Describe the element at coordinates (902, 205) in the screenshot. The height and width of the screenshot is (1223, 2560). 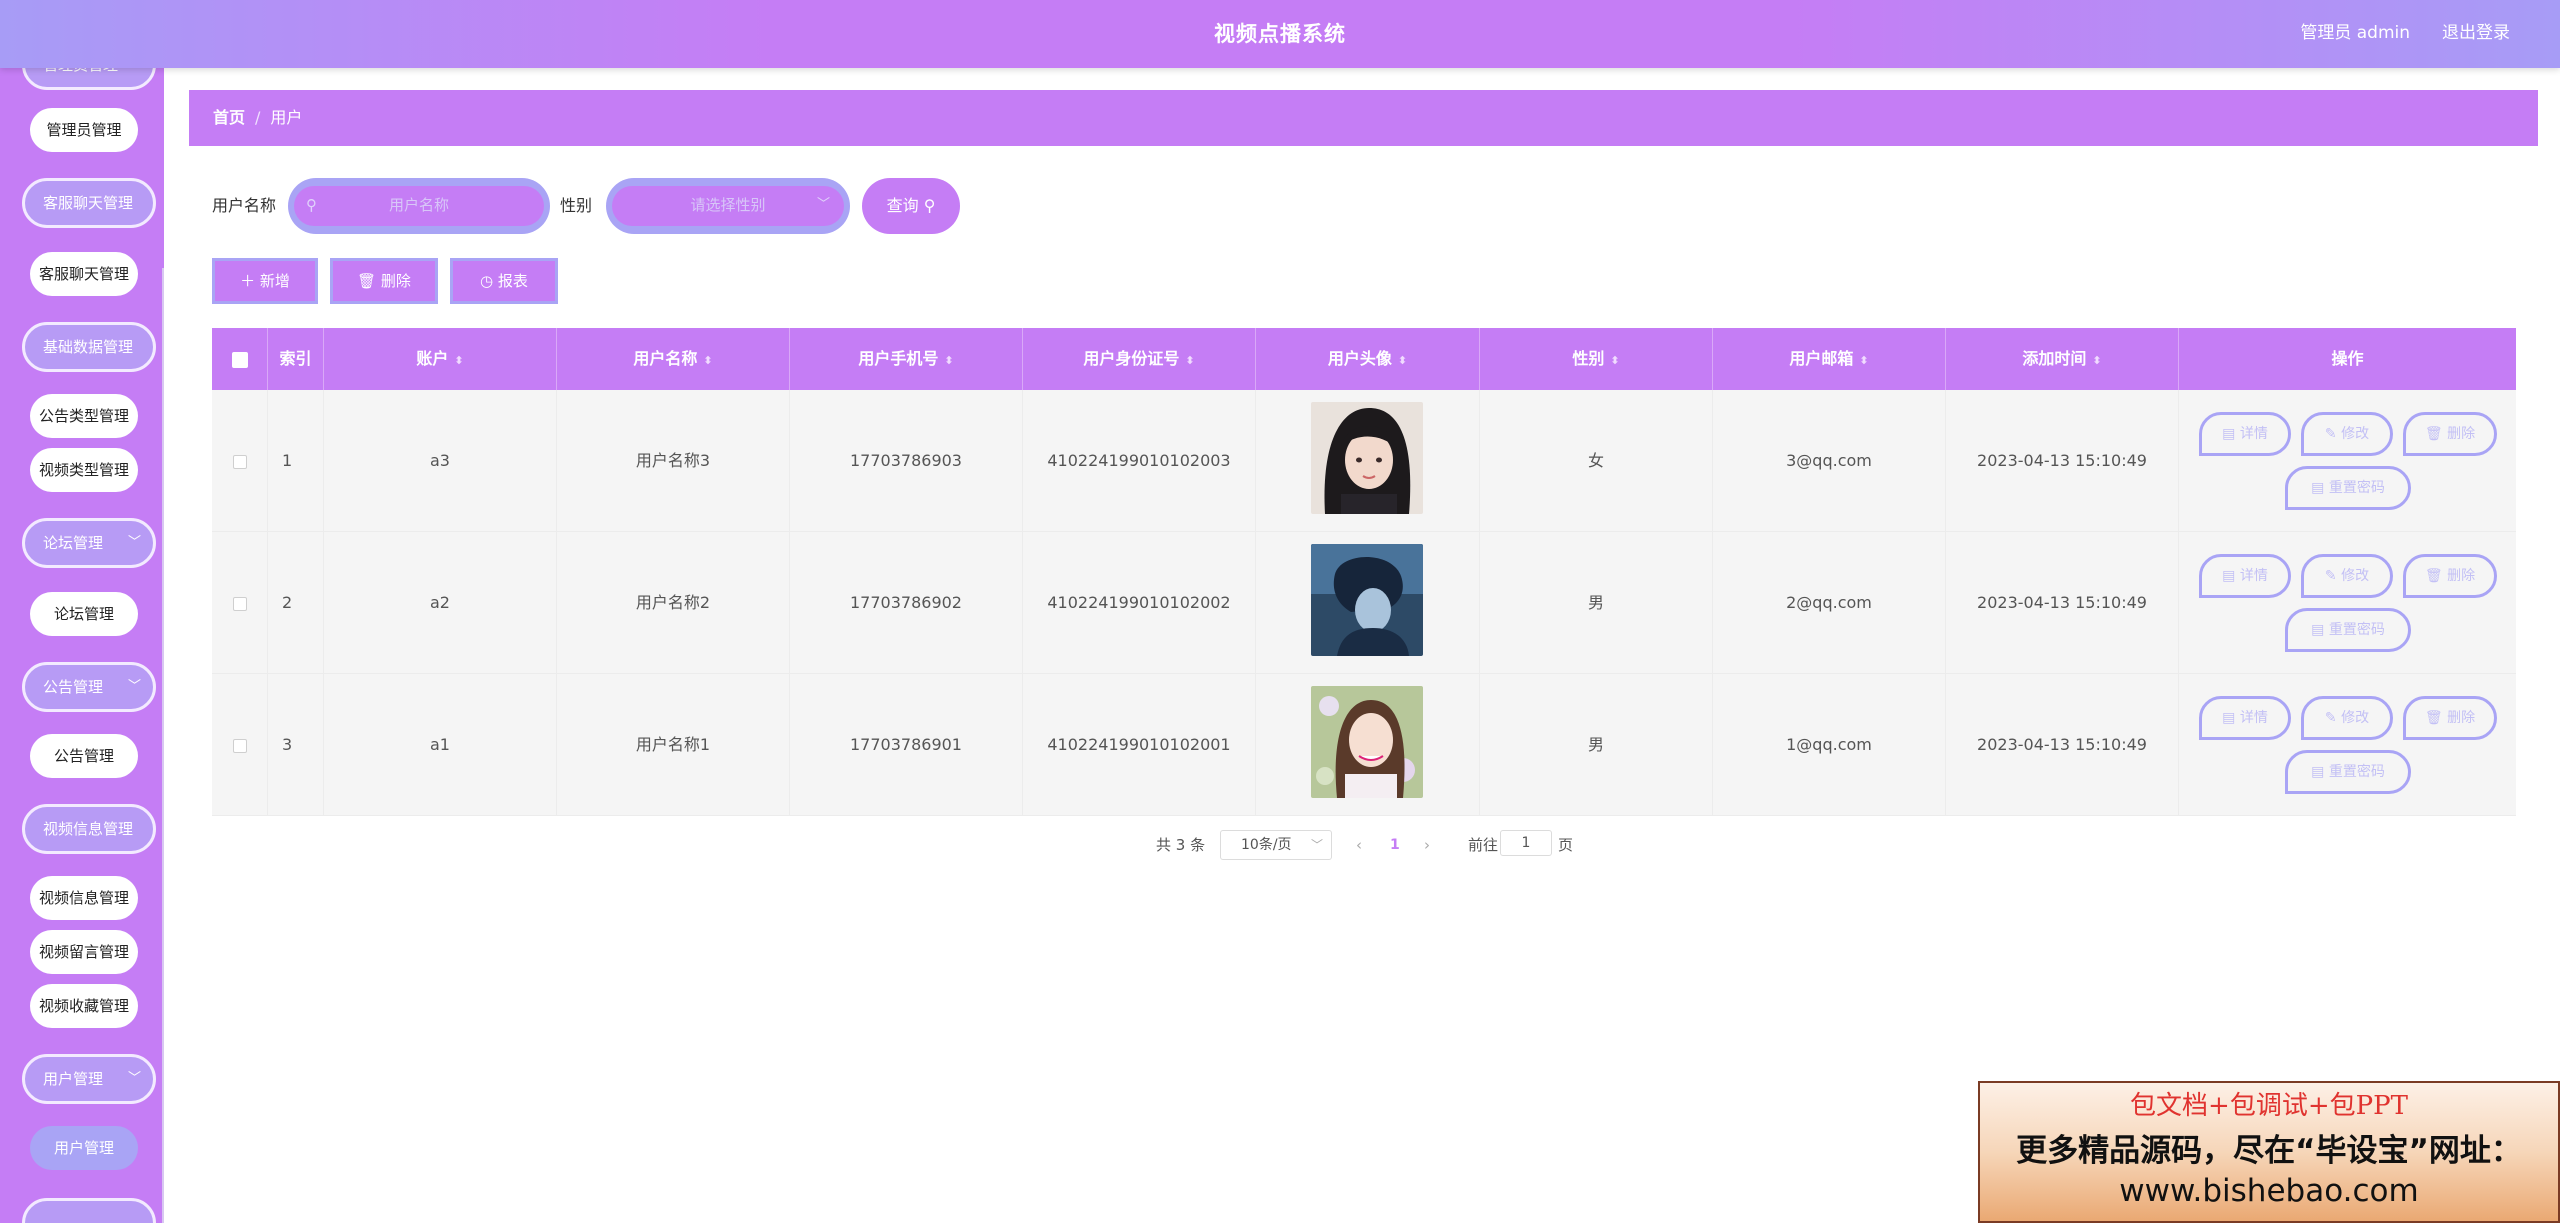
I see `query-button-label: 查询` at that location.